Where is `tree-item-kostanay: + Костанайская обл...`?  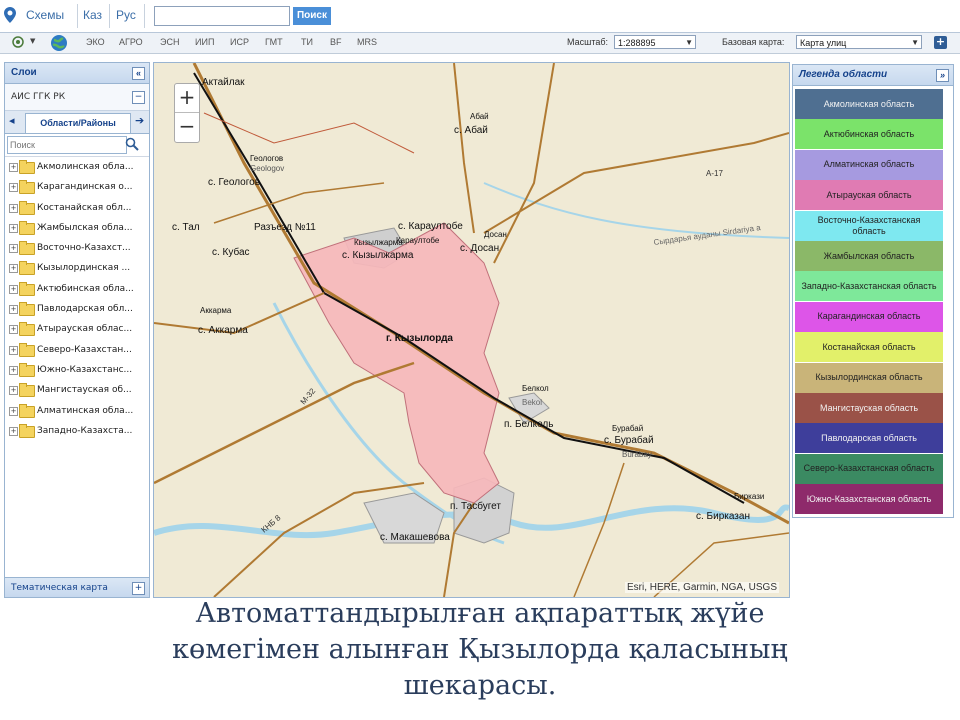
tree-item-kostanay: + Костанайская обл... is located at coordinates (77, 208).